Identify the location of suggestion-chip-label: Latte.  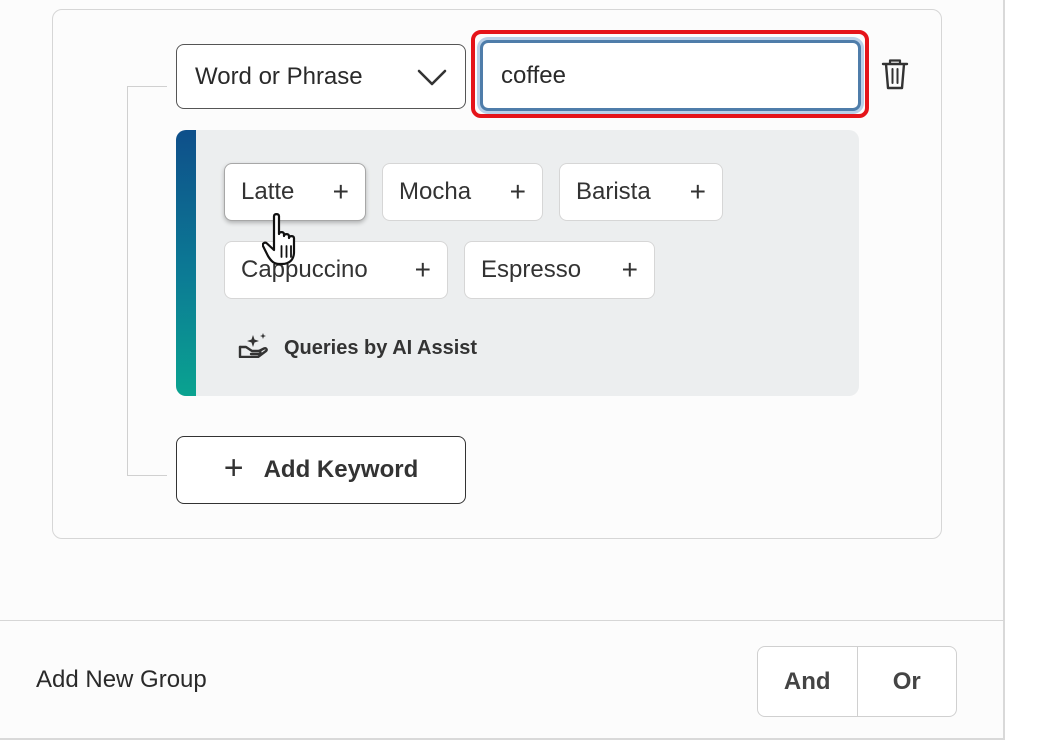
(268, 191).